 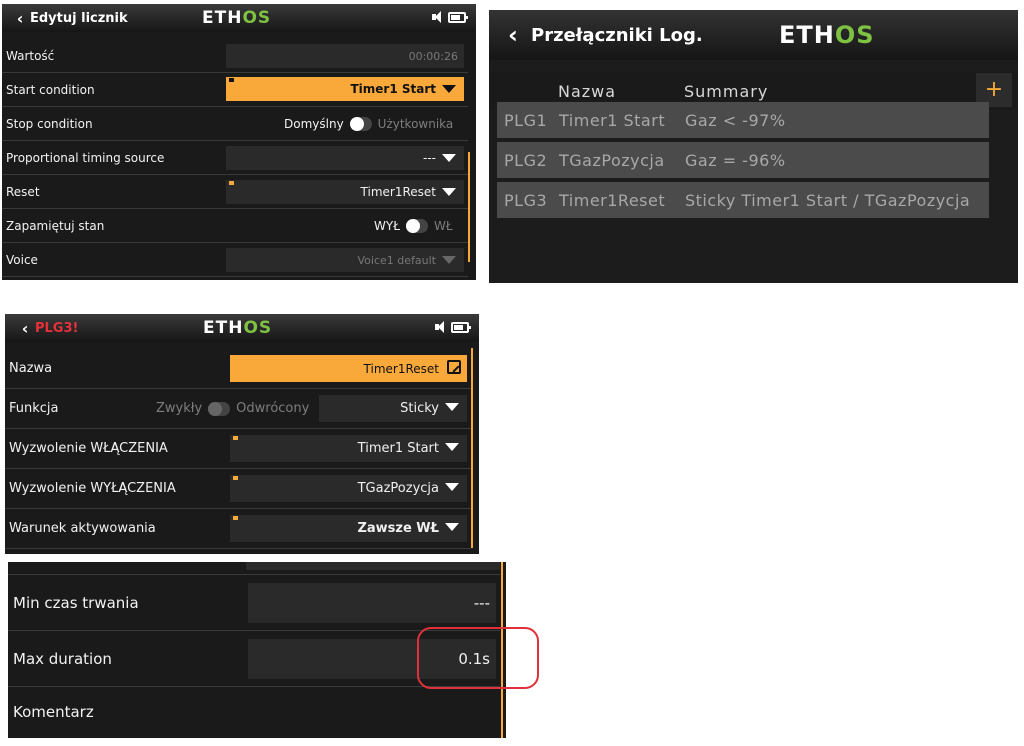 What do you see at coordinates (393, 408) in the screenshot?
I see `function-dropdown: Sticky` at bounding box center [393, 408].